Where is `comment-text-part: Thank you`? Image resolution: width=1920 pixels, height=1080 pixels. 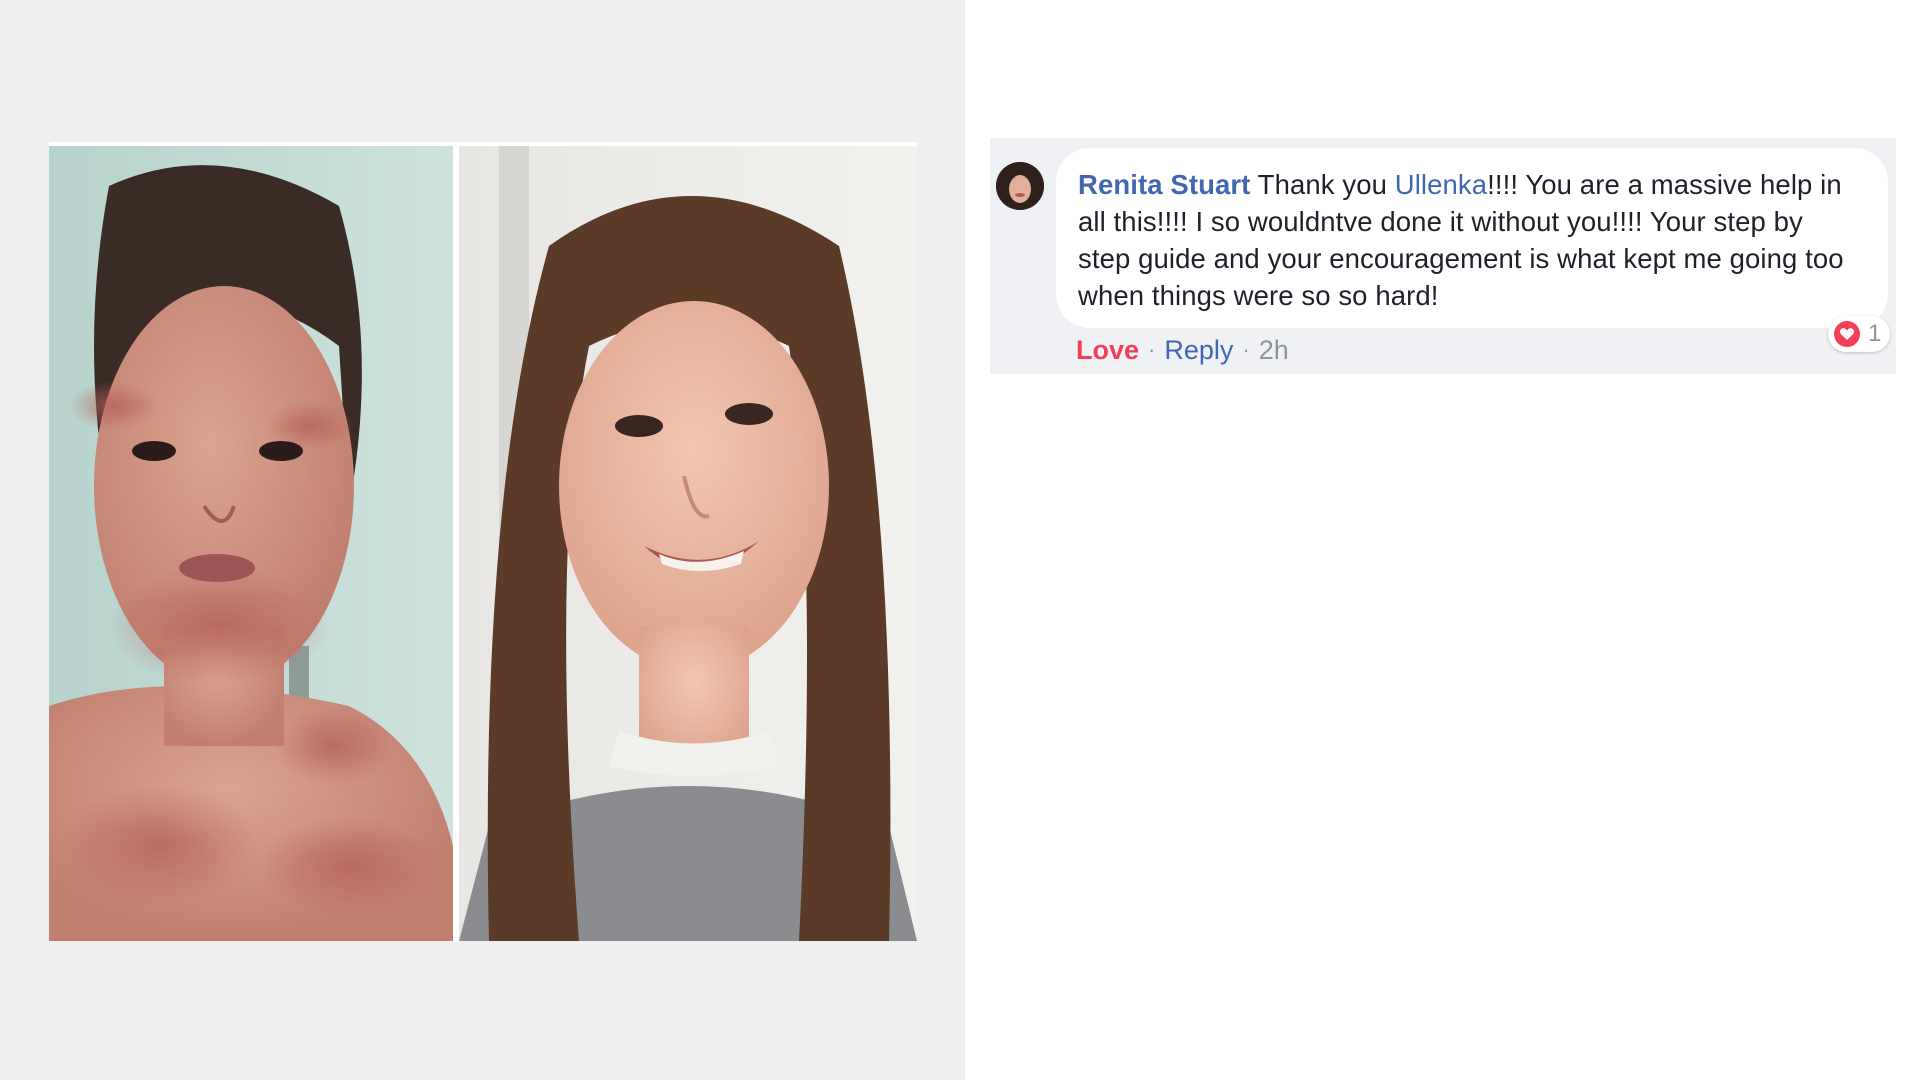
comment-text-part: Thank you is located at coordinates (1322, 184).